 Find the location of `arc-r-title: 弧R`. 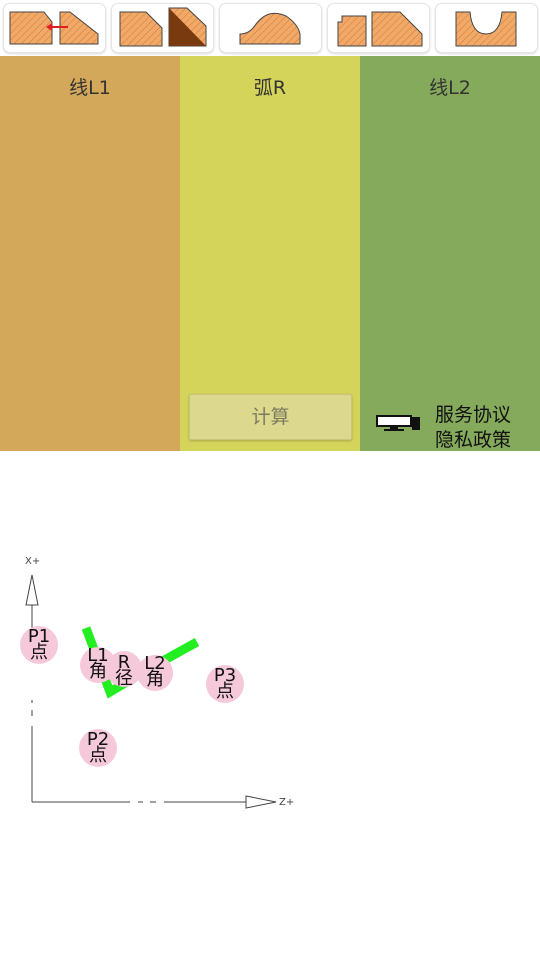

arc-r-title: 弧R is located at coordinates (270, 88).